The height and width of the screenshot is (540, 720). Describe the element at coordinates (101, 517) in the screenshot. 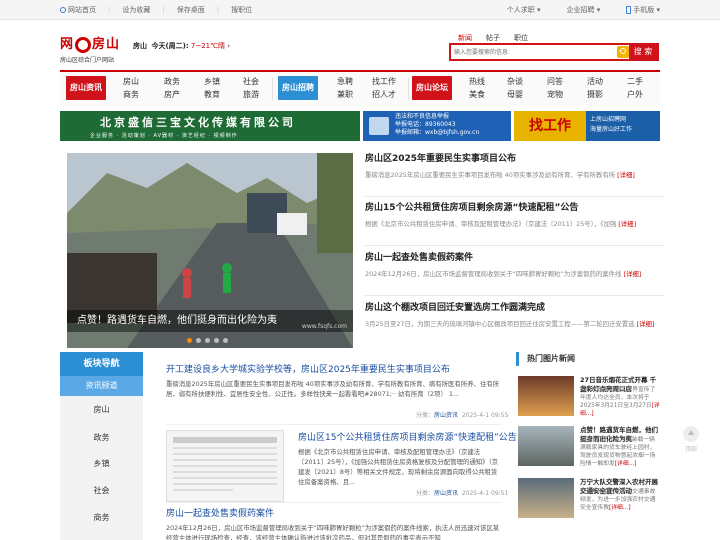

I see `sidebar-item-business: 商务` at that location.